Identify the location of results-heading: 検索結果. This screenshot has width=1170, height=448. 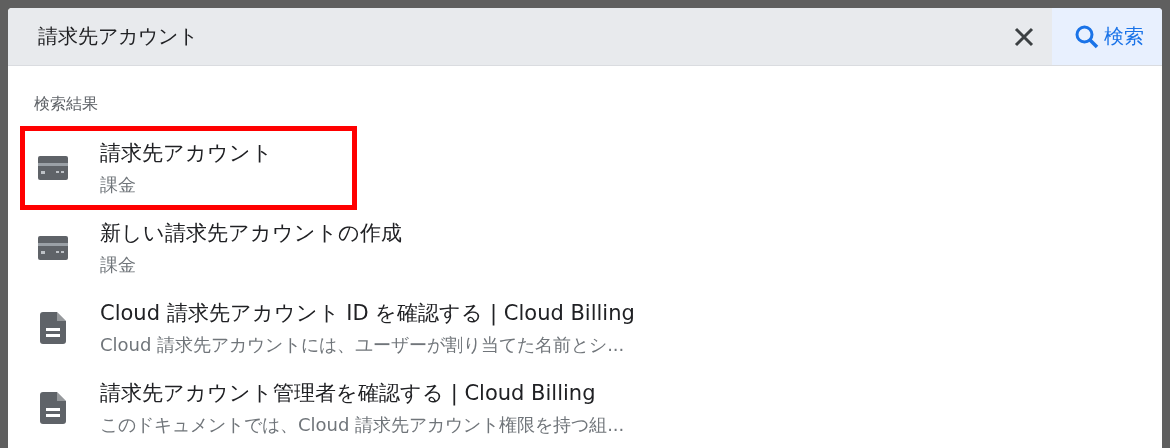
(65, 104).